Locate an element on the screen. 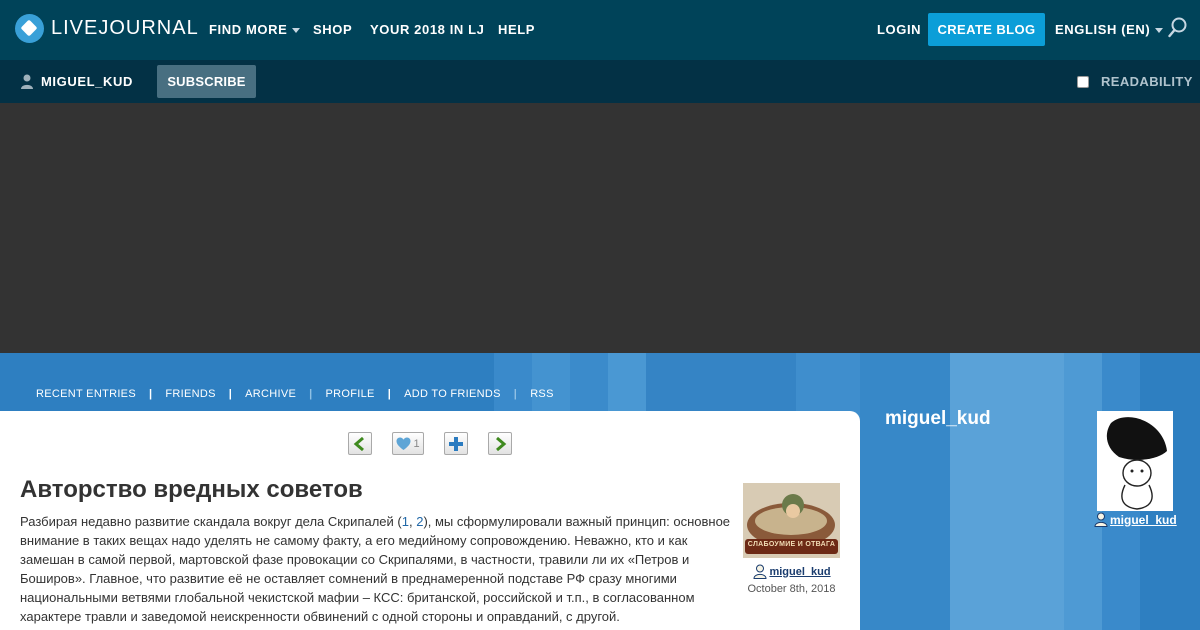 This screenshot has height=630, width=1200. arrow-right-icon is located at coordinates (501, 443).